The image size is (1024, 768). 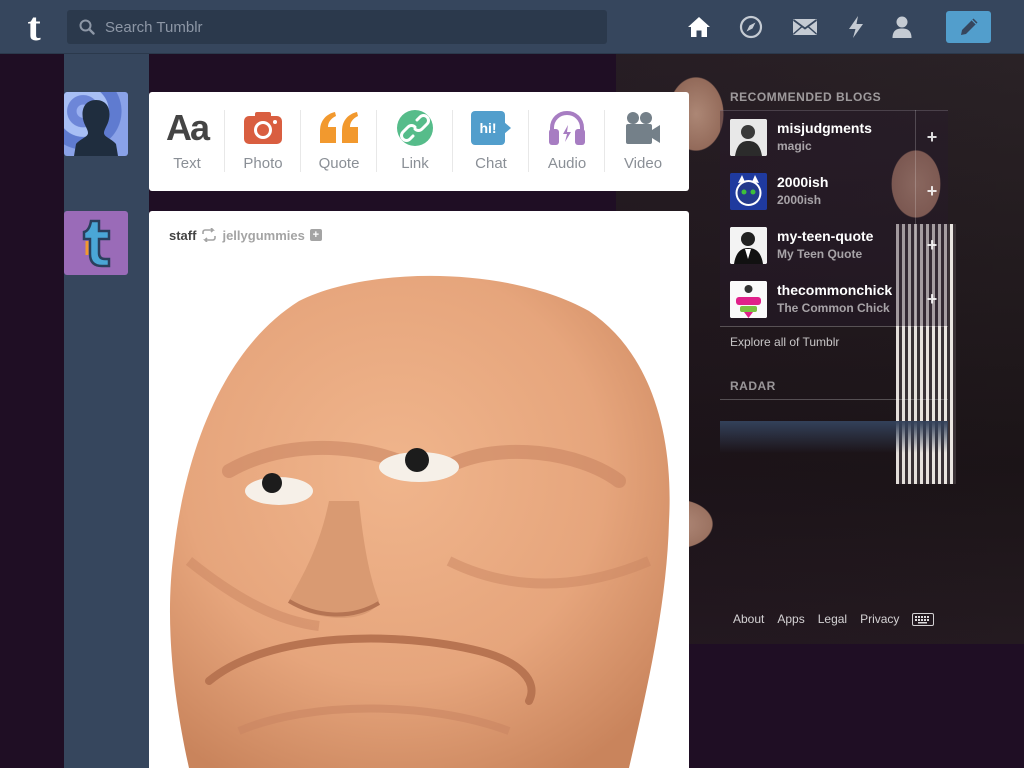 I want to click on left-rail, so click(x=106, y=411).